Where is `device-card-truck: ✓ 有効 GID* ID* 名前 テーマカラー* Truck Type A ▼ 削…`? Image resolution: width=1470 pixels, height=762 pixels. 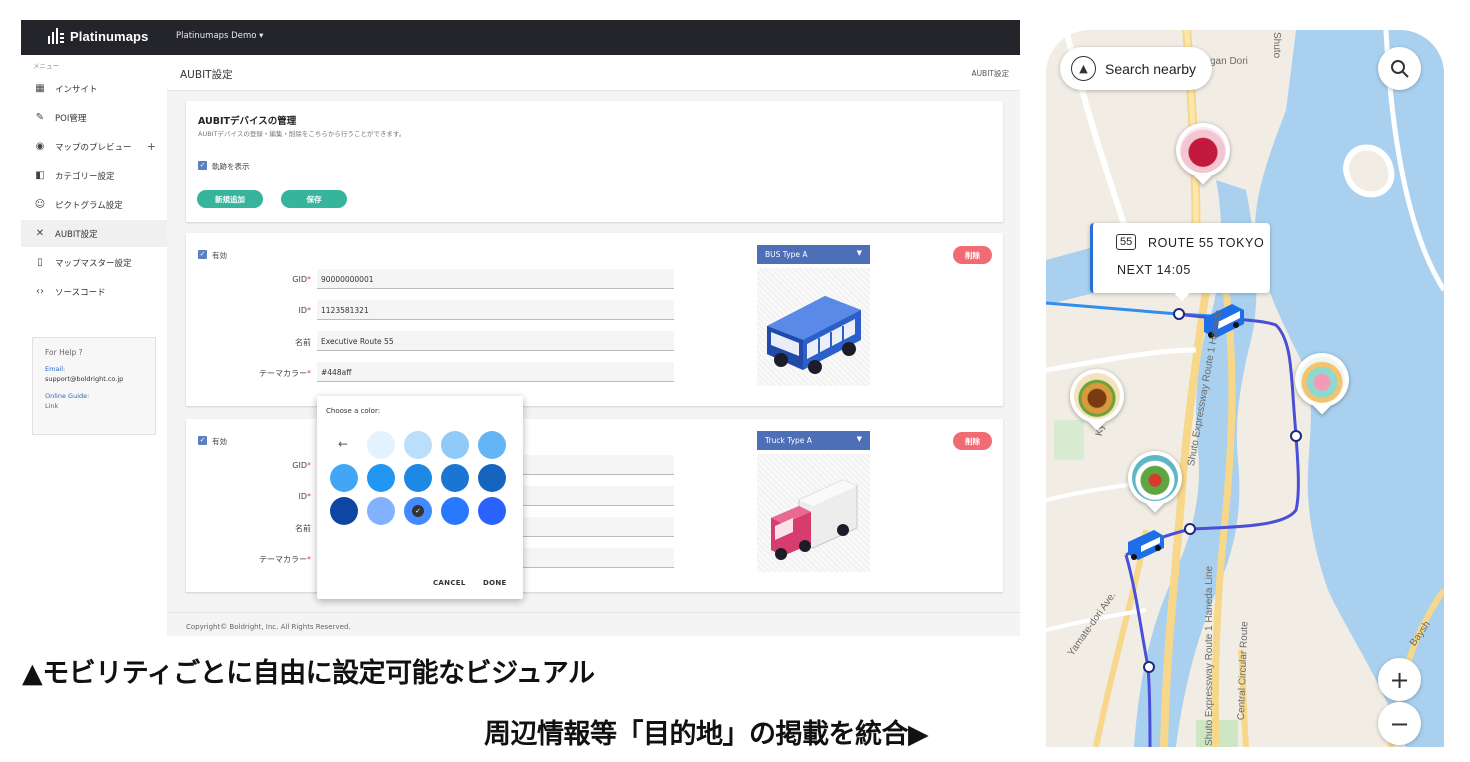
device-card-truck: ✓ 有効 GID* ID* 名前 テーマカラー* Truck Type A ▼ 削… is located at coordinates (594, 505).